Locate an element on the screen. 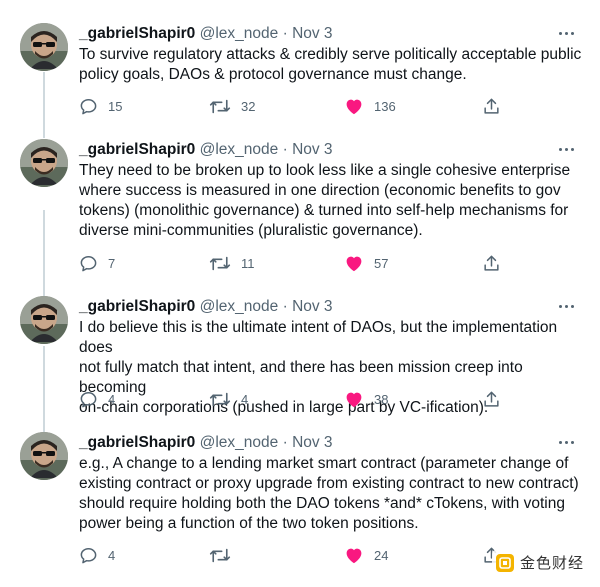  reply-count: 15 is located at coordinates (115, 106).